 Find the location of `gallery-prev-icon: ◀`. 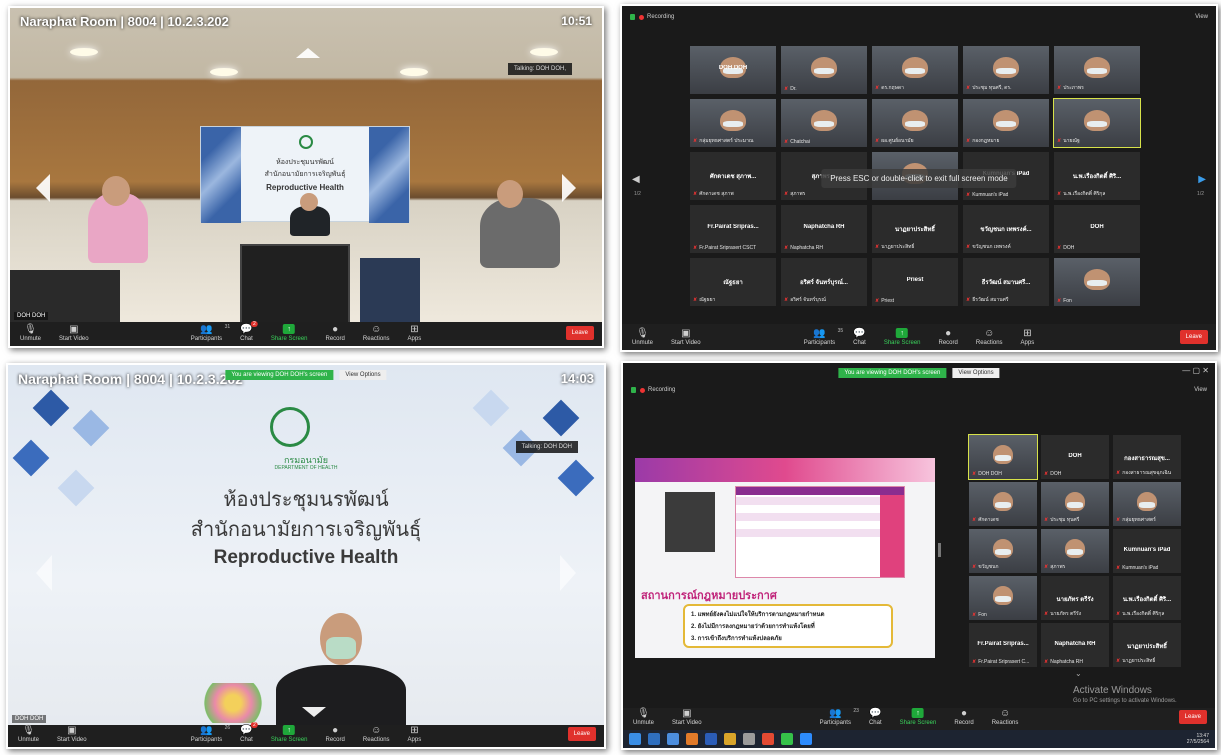

gallery-prev-icon: ◀ is located at coordinates (636, 179).